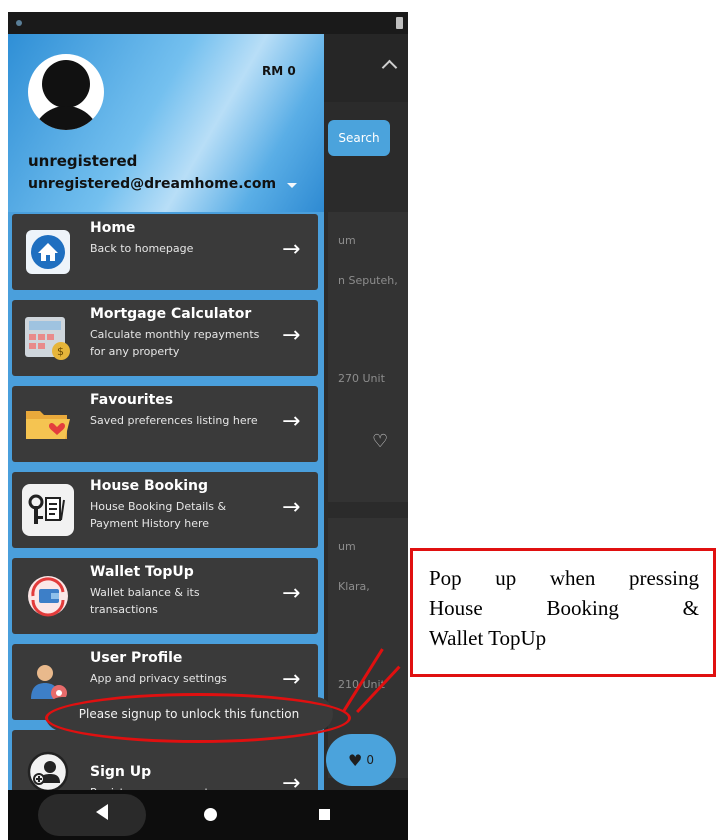 The image size is (723, 840). I want to click on annotation-highlight-ellipse, so click(198, 718).